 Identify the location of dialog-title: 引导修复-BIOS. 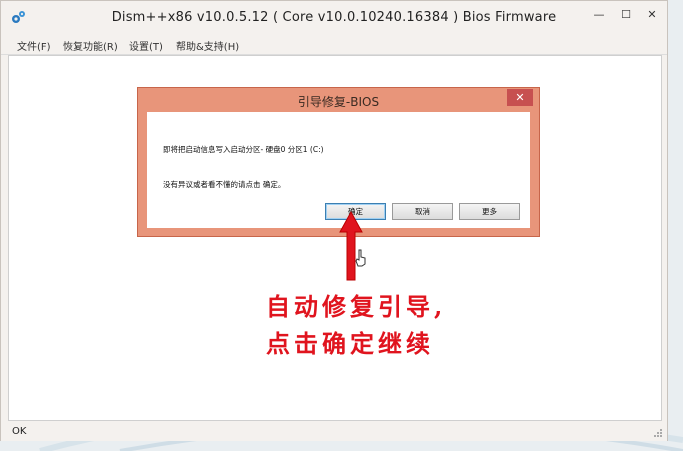
(338, 102).